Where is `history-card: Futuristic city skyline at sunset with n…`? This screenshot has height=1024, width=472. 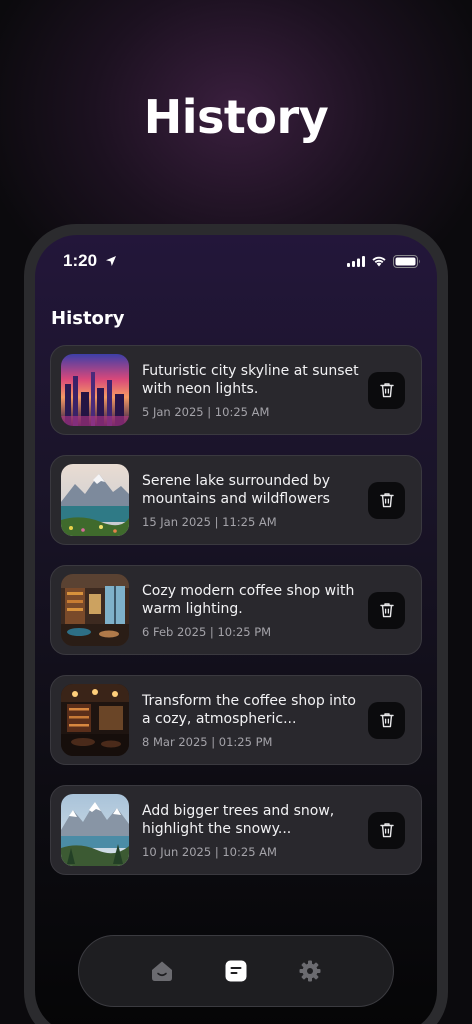 history-card: Futuristic city skyline at sunset with n… is located at coordinates (236, 390).